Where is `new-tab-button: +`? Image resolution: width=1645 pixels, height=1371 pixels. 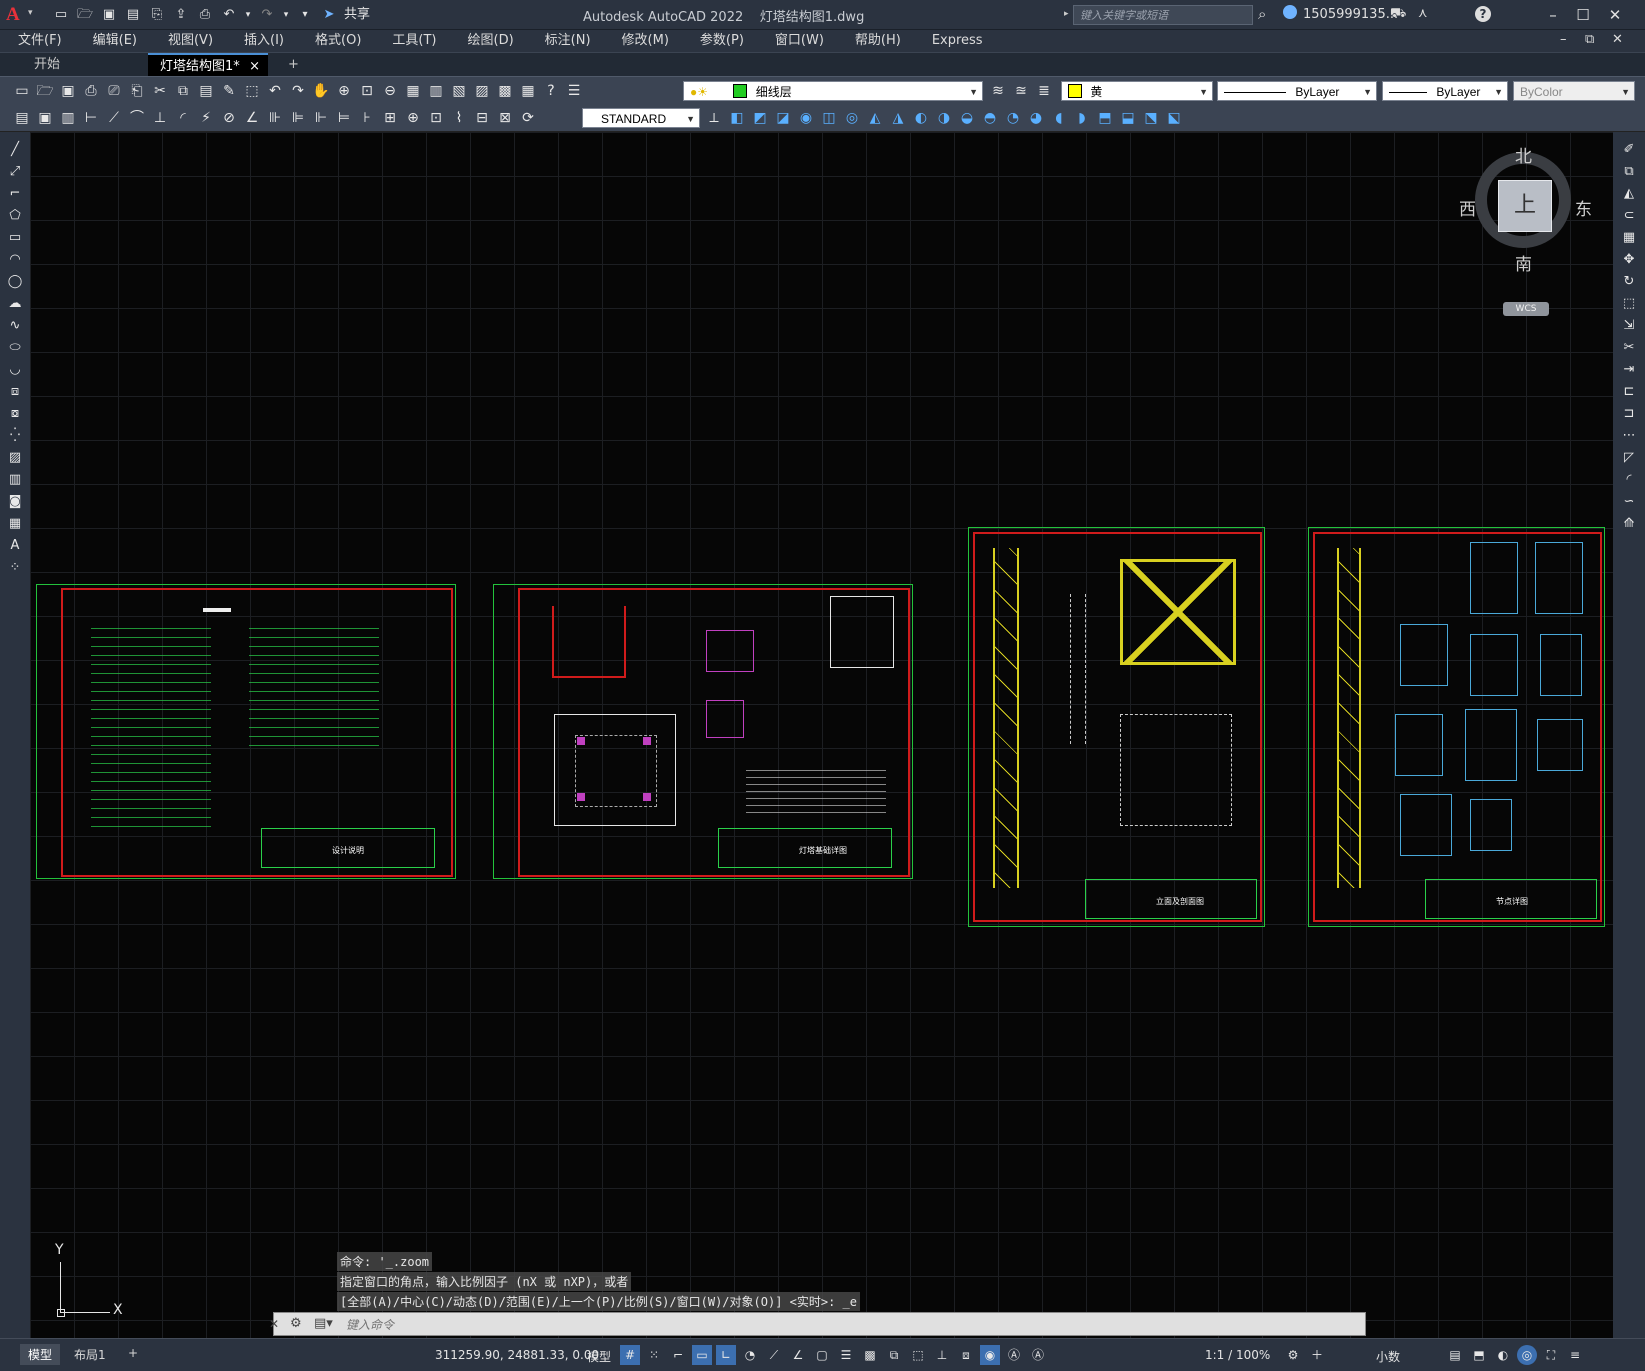 new-tab-button: + is located at coordinates (293, 65).